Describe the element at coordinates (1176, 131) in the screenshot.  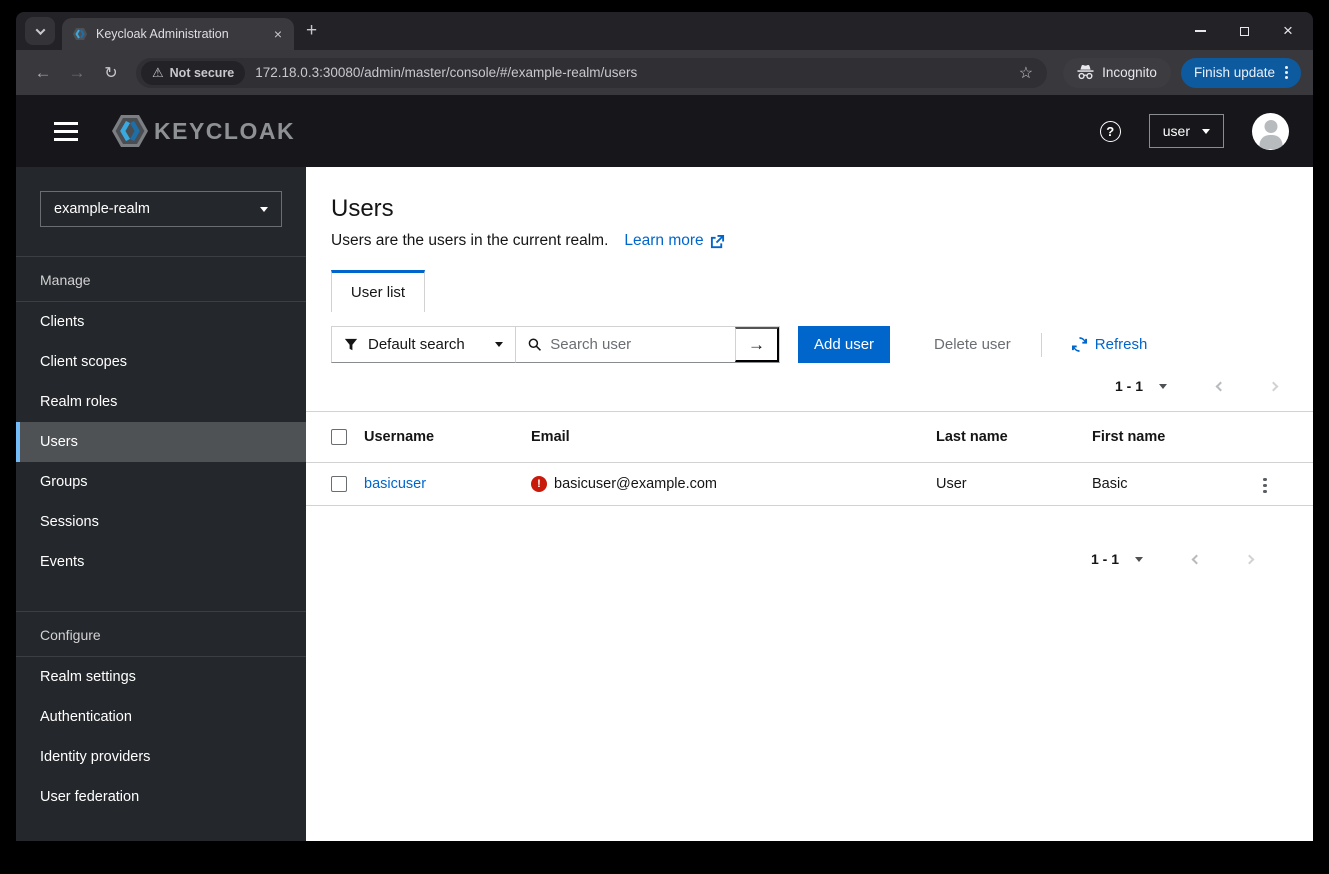
I see `user-dropdown-label: user` at that location.